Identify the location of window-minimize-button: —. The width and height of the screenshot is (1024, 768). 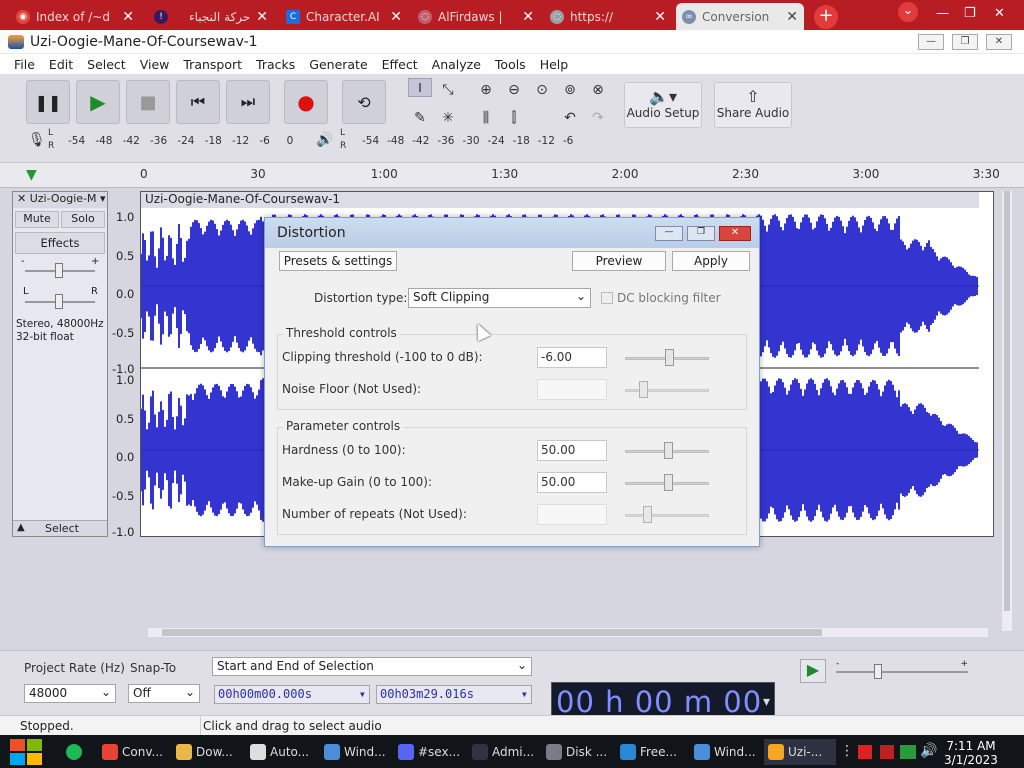
(942, 13).